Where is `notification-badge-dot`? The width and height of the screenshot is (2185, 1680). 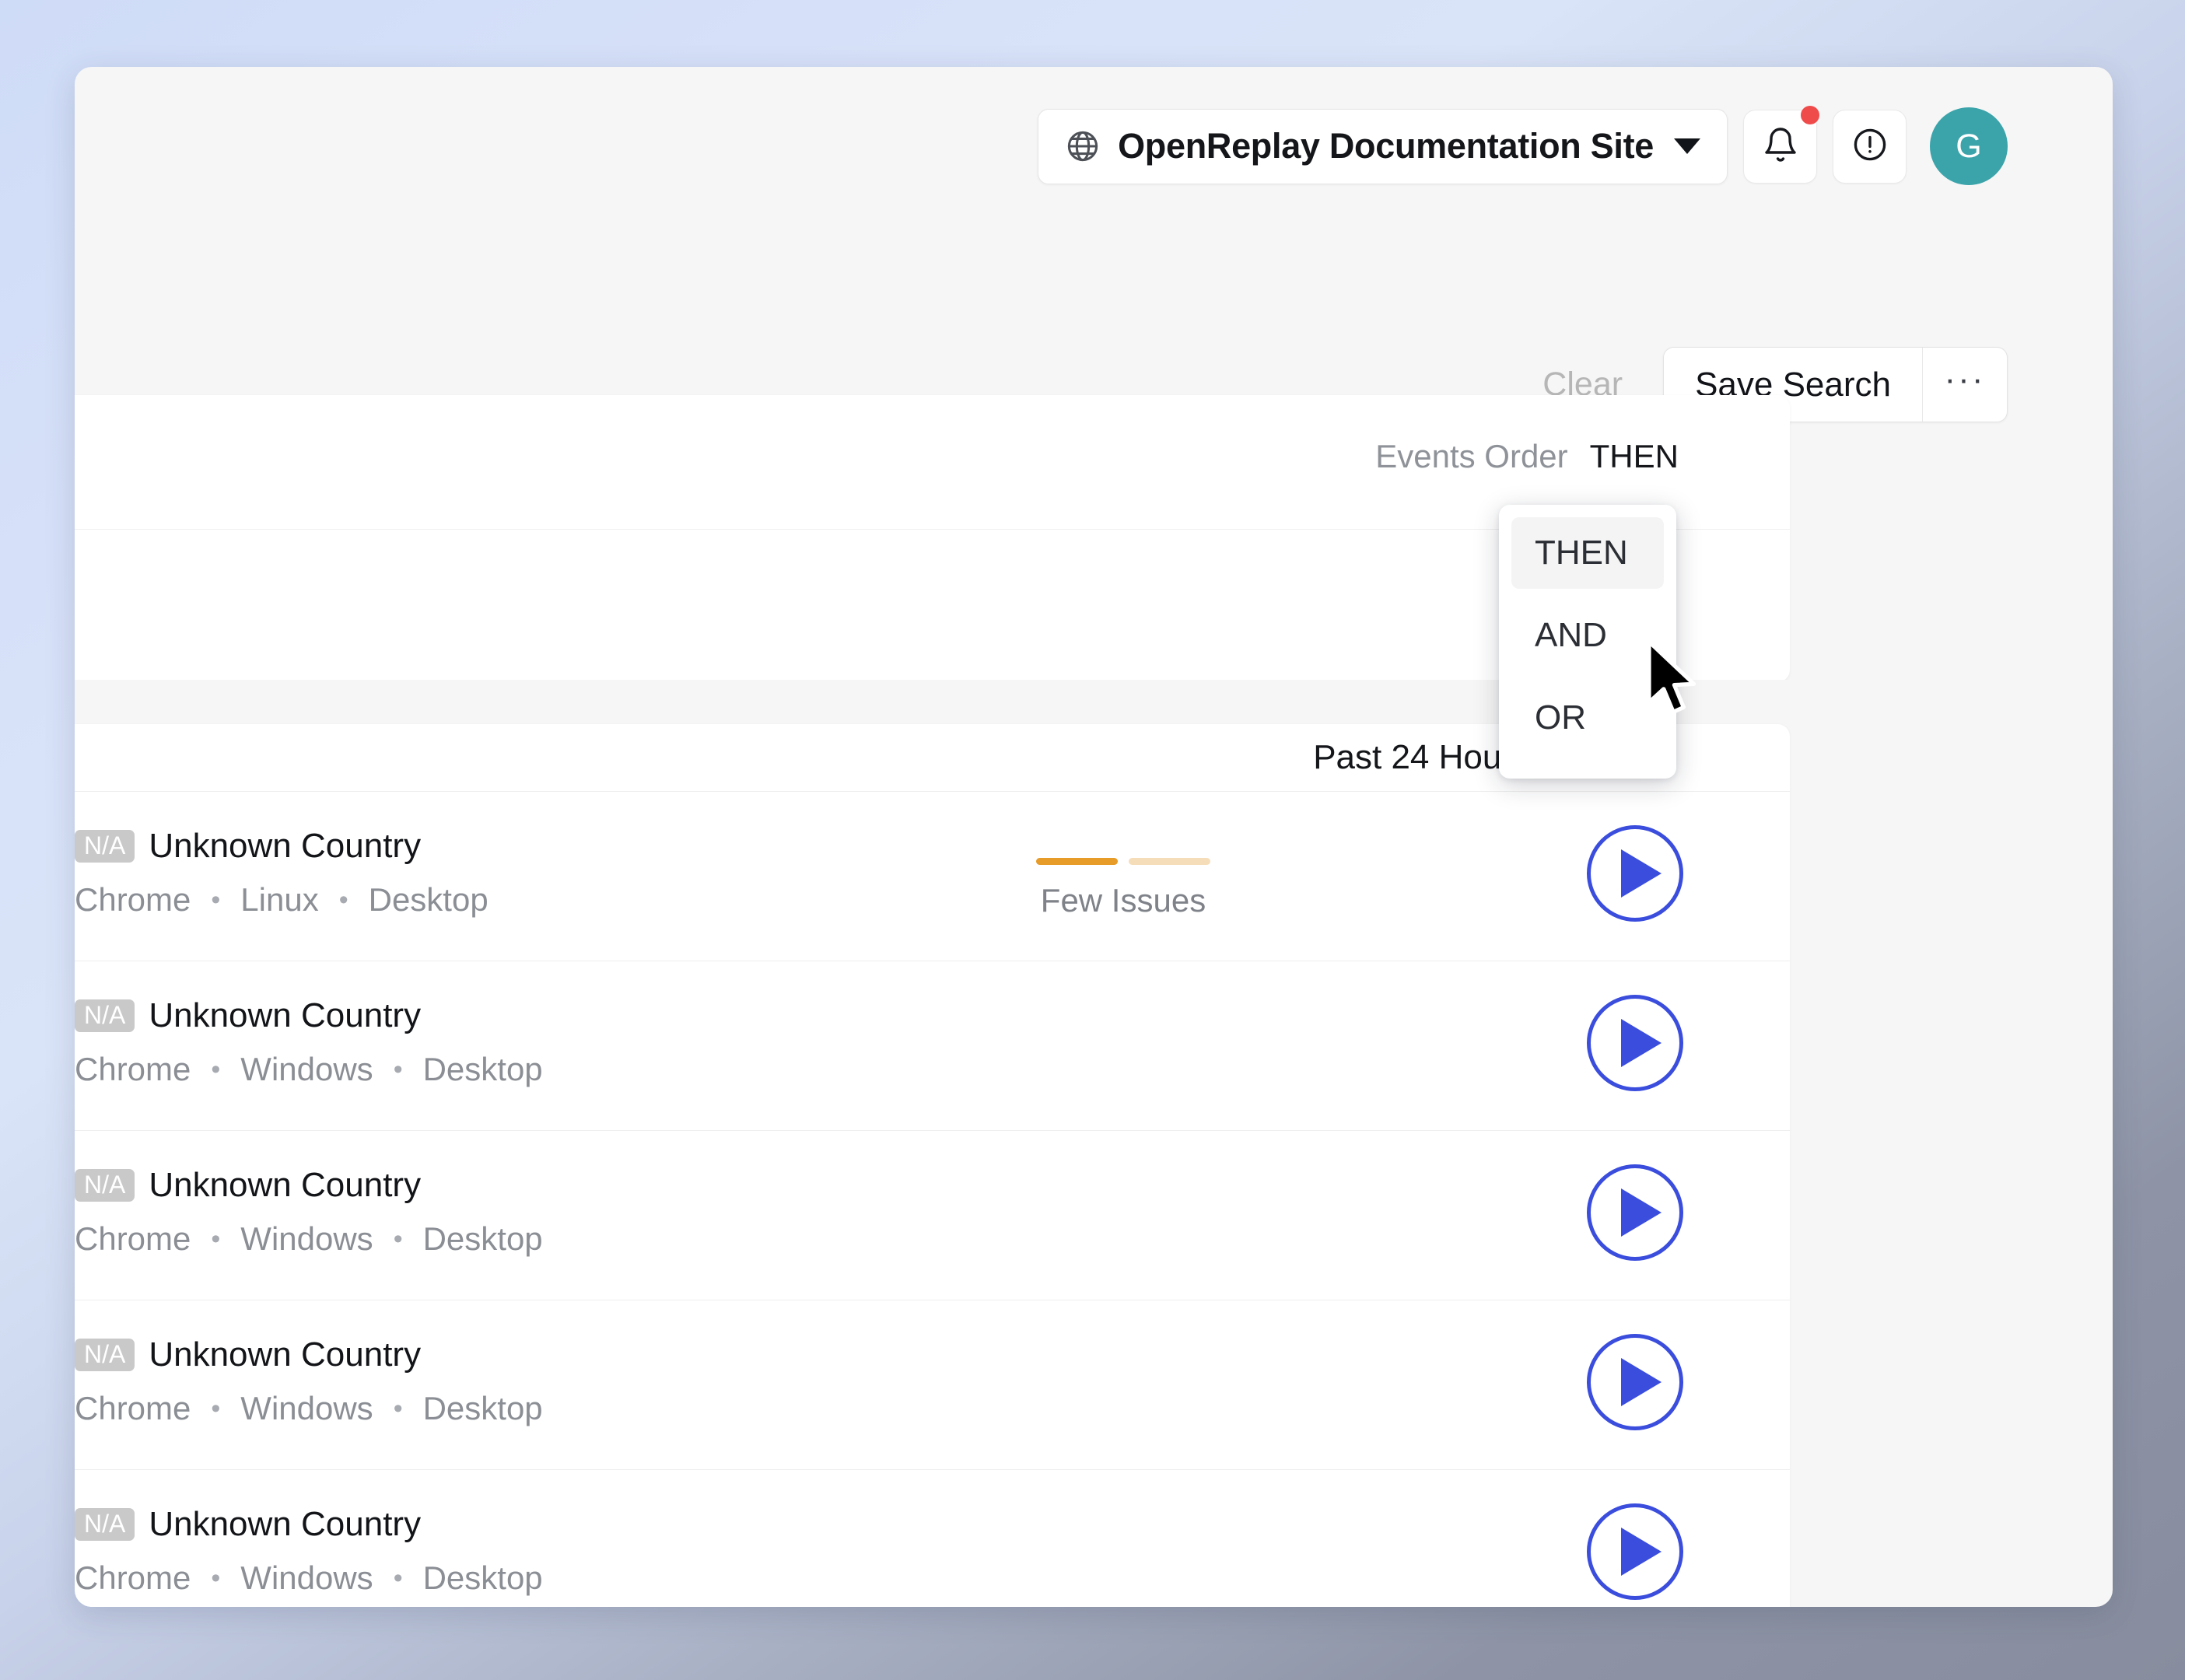
notification-badge-dot is located at coordinates (1810, 115).